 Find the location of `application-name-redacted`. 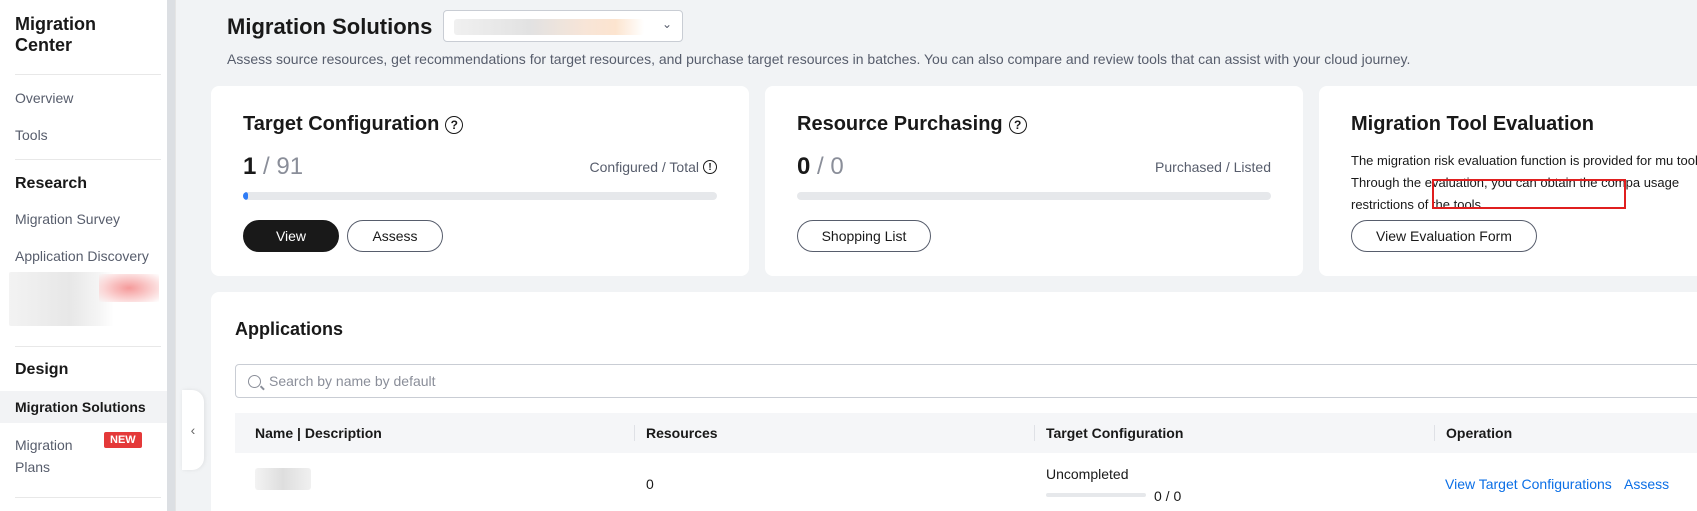

application-name-redacted is located at coordinates (283, 479).